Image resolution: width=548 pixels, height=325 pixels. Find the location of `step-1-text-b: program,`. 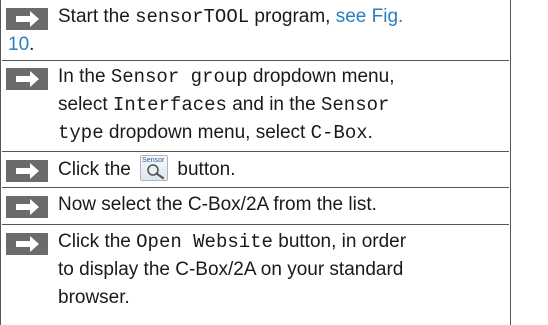

step-1-text-b: program, is located at coordinates (292, 16).